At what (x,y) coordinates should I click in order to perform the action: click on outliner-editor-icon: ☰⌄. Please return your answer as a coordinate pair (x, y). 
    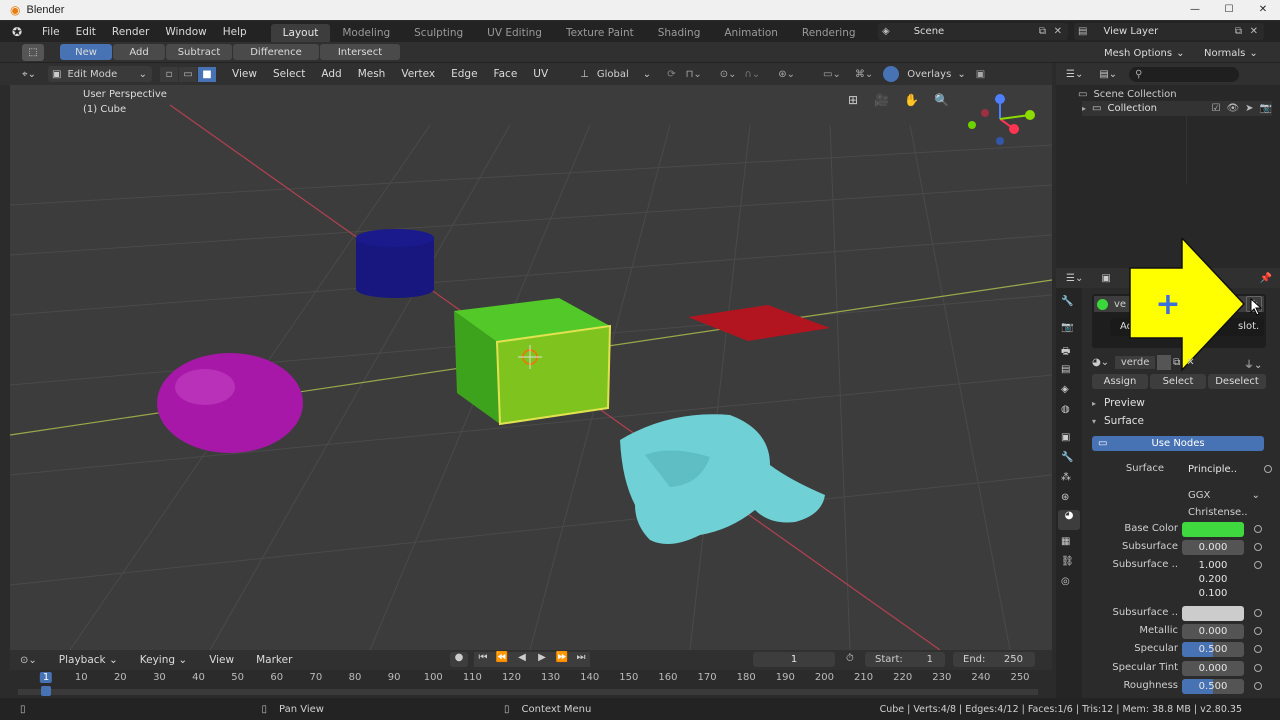
    Looking at the image, I should click on (1074, 74).